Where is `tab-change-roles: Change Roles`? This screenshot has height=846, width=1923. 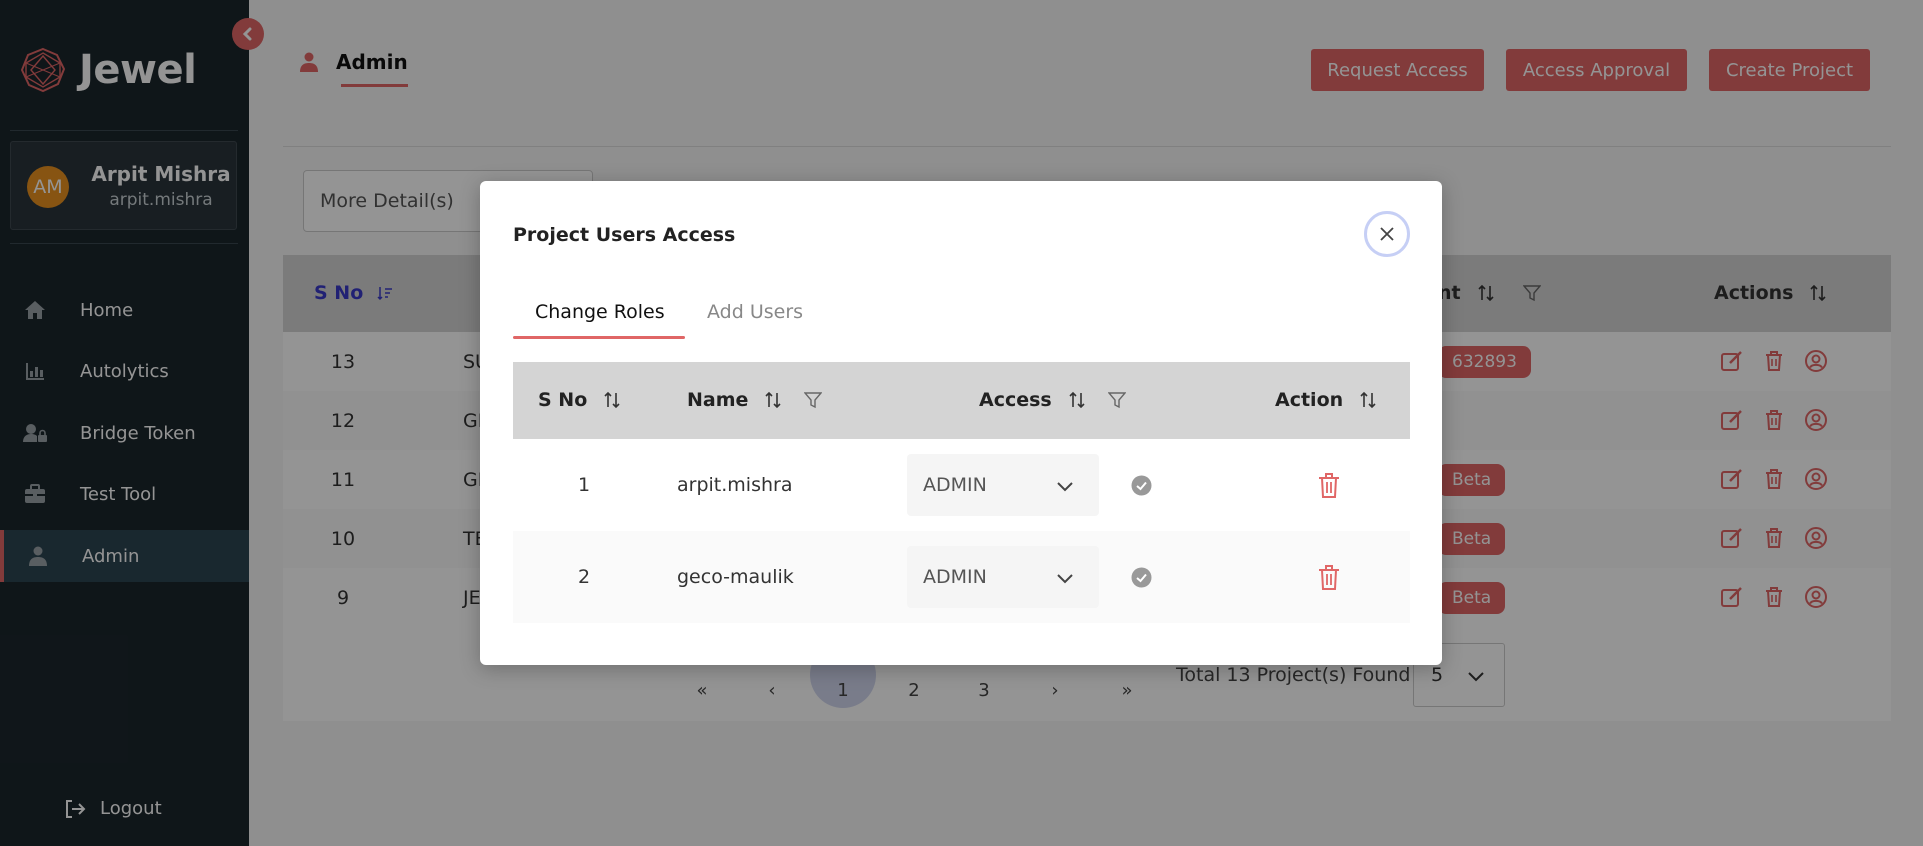
tab-change-roles: Change Roles is located at coordinates (600, 312).